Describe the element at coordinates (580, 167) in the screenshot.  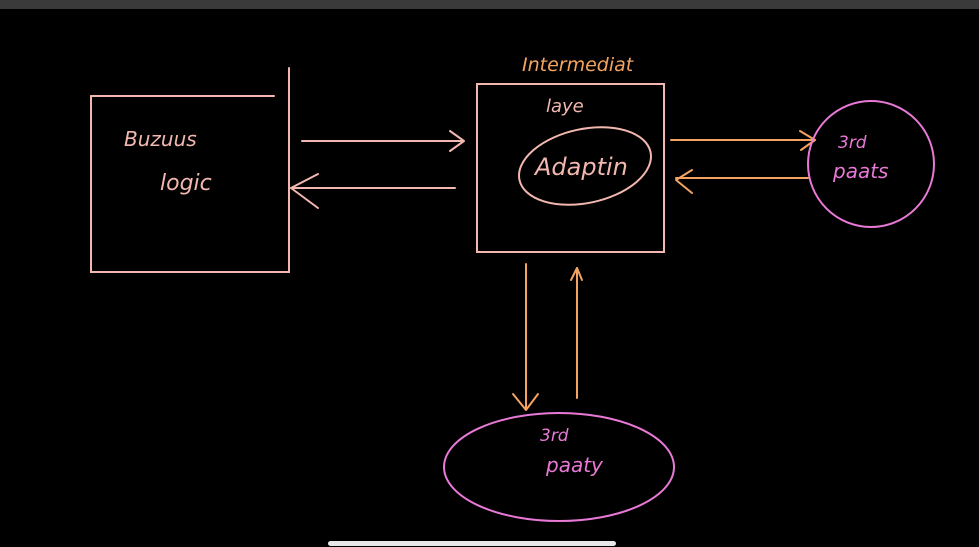
I see `adapter-label: Adaptin` at that location.